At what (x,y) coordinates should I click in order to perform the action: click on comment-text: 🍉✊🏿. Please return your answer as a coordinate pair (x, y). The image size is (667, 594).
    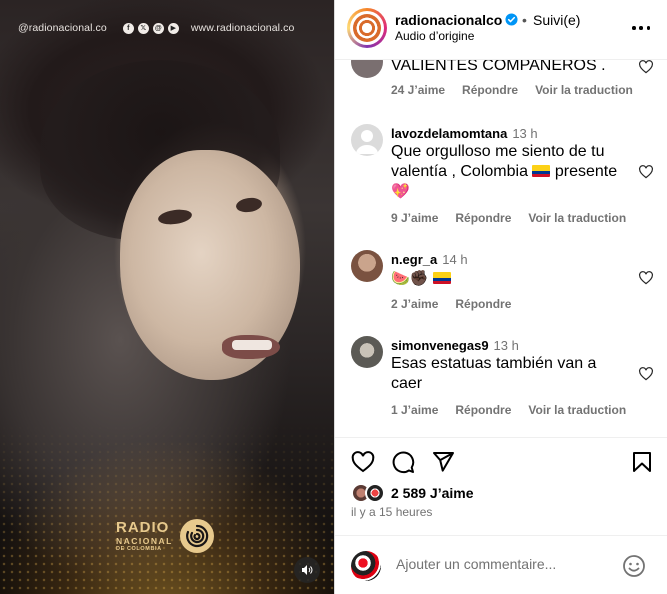
    Looking at the image, I should click on (511, 279).